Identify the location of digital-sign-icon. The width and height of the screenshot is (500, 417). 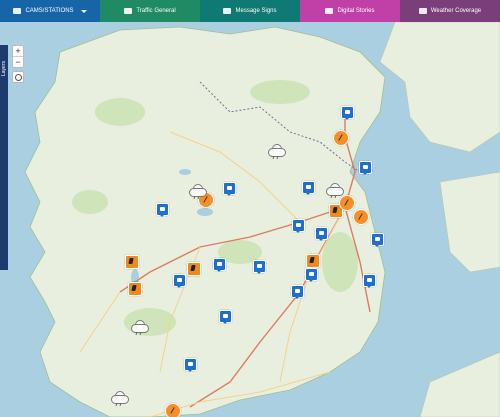
(329, 11).